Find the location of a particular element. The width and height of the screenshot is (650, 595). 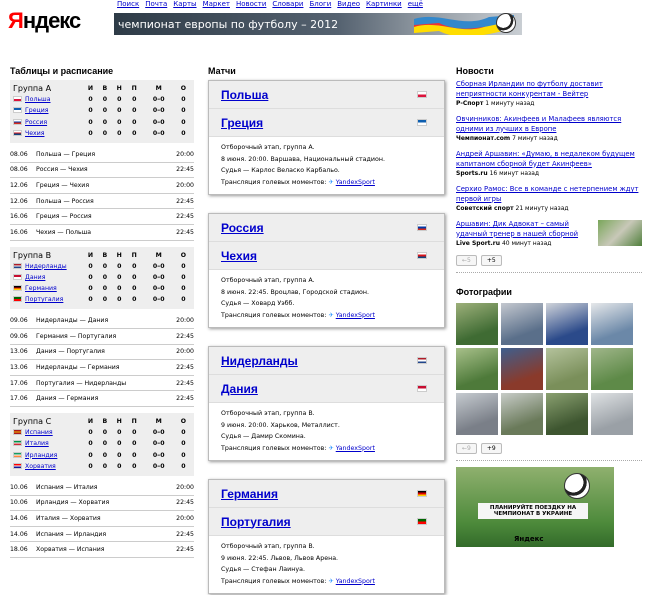

yandex-logo: Яндекс is located at coordinates (44, 21).